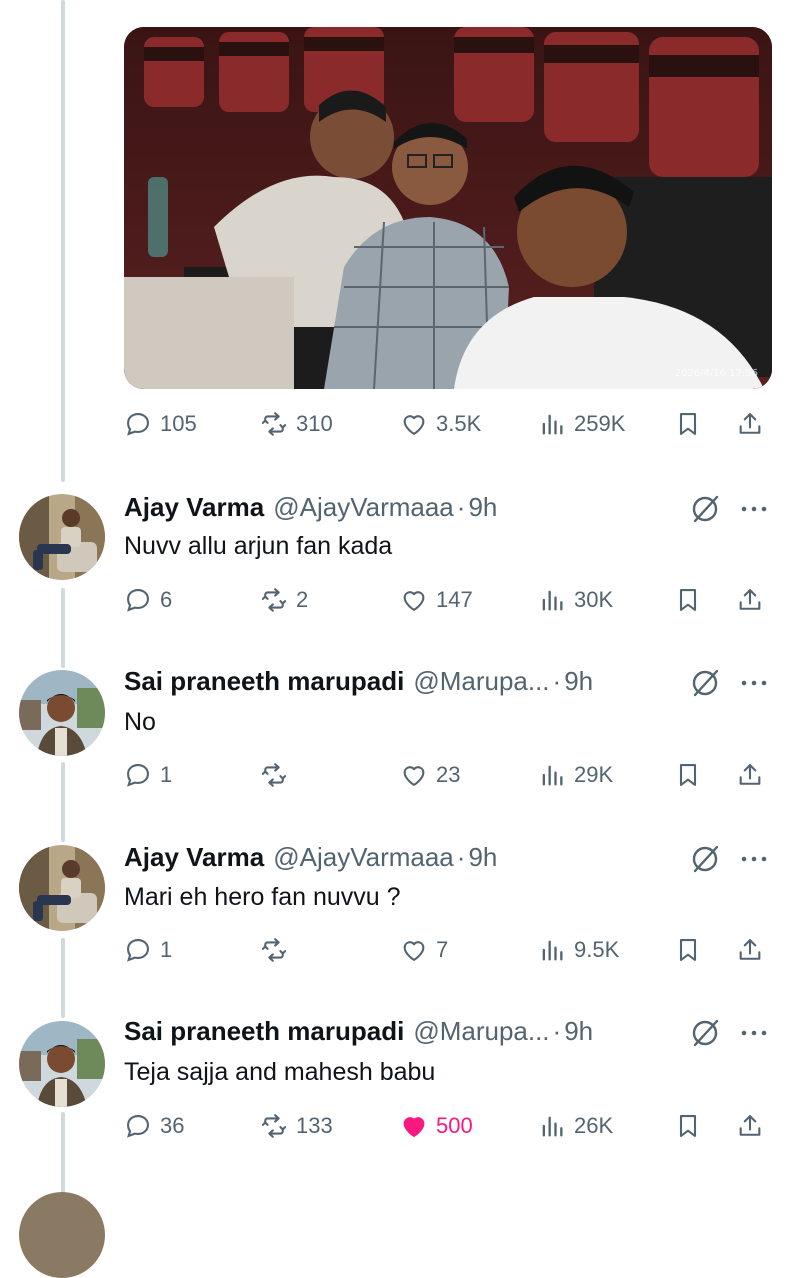  Describe the element at coordinates (430, 775) in the screenshot. I see `like-button: 23` at that location.